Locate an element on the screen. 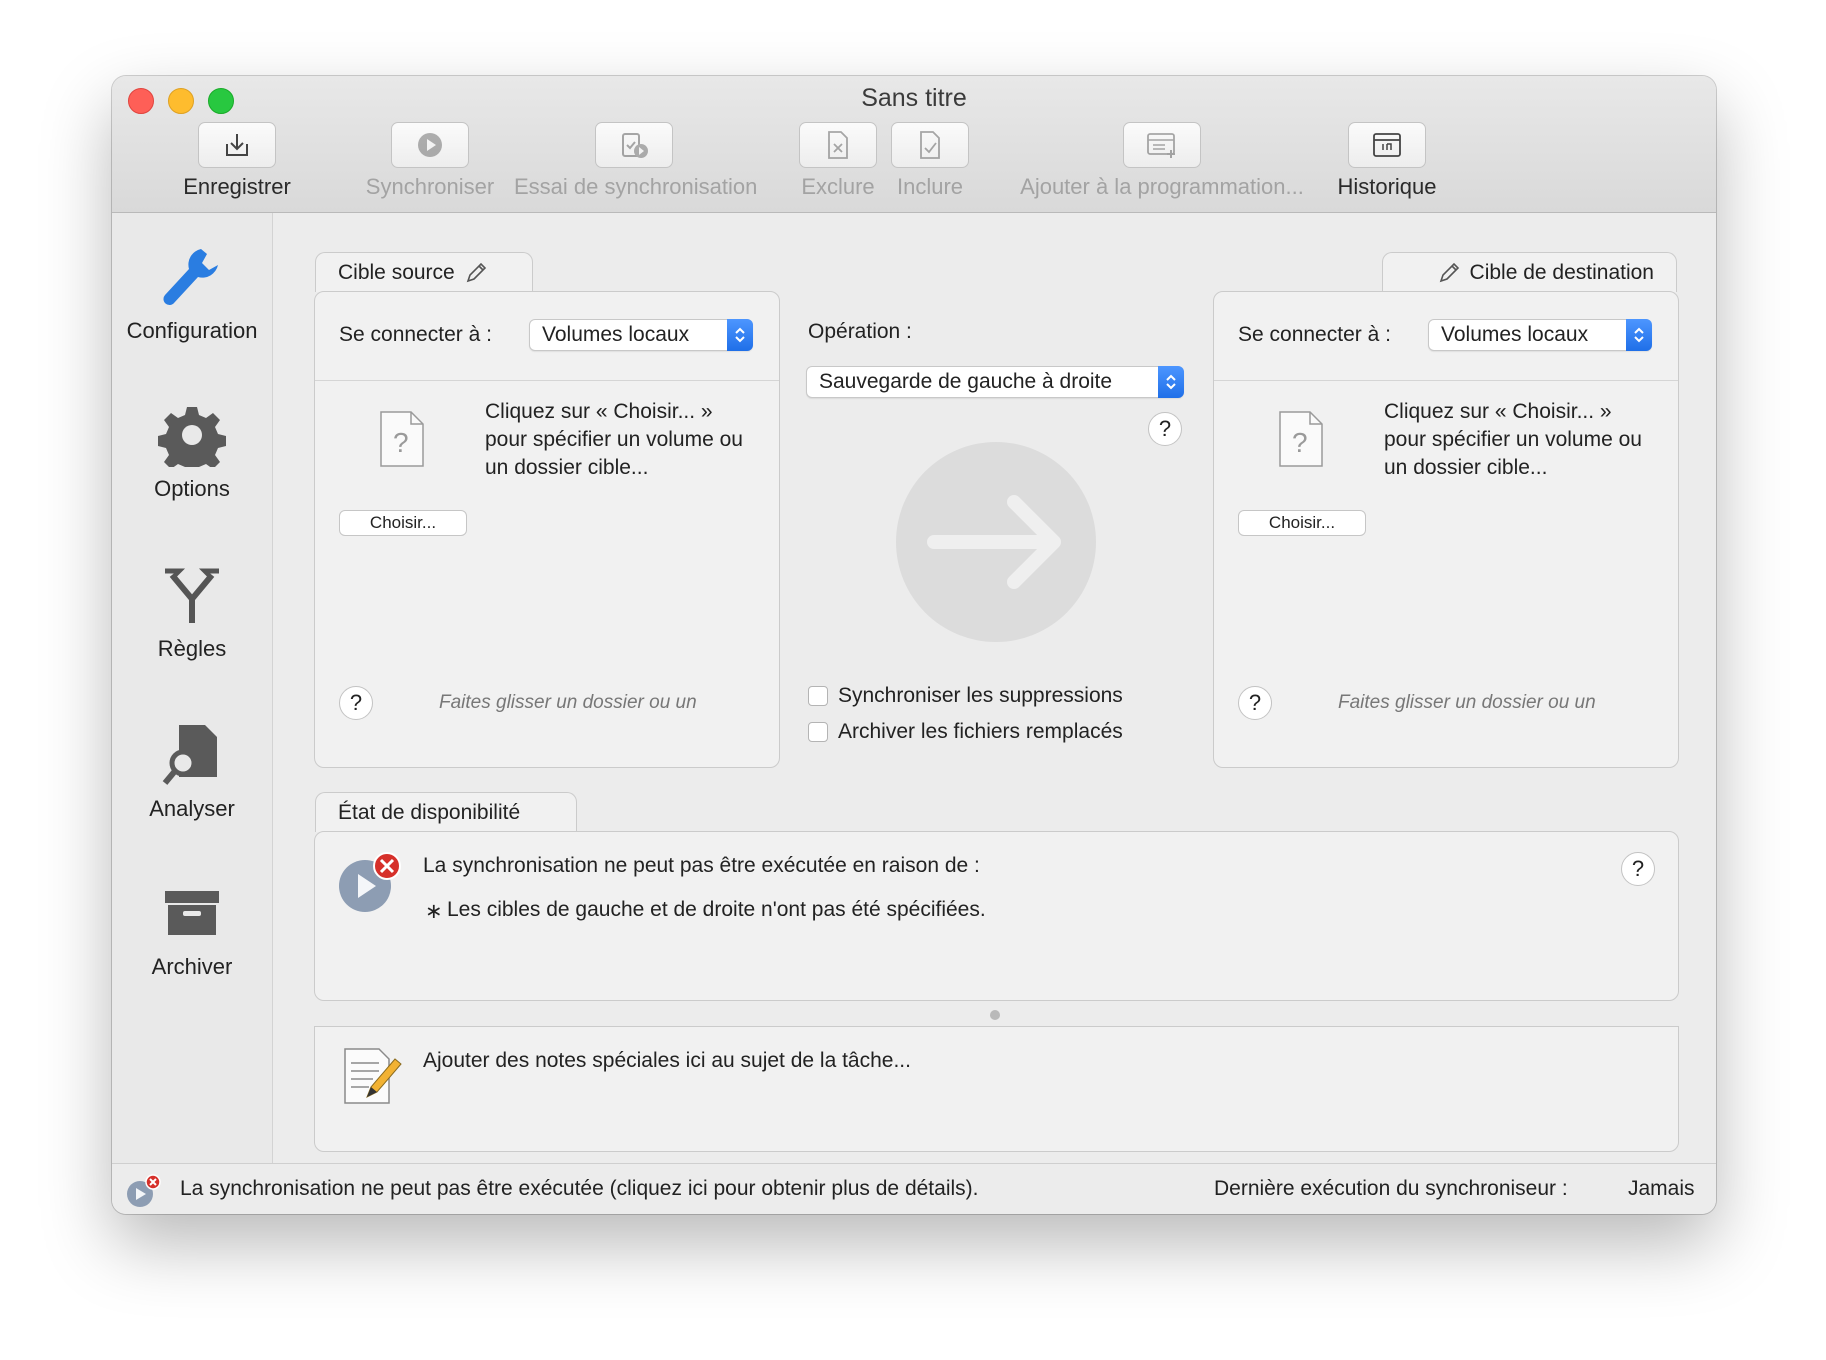 The image size is (1826, 1360). destination-help-button: ? is located at coordinates (1255, 703).